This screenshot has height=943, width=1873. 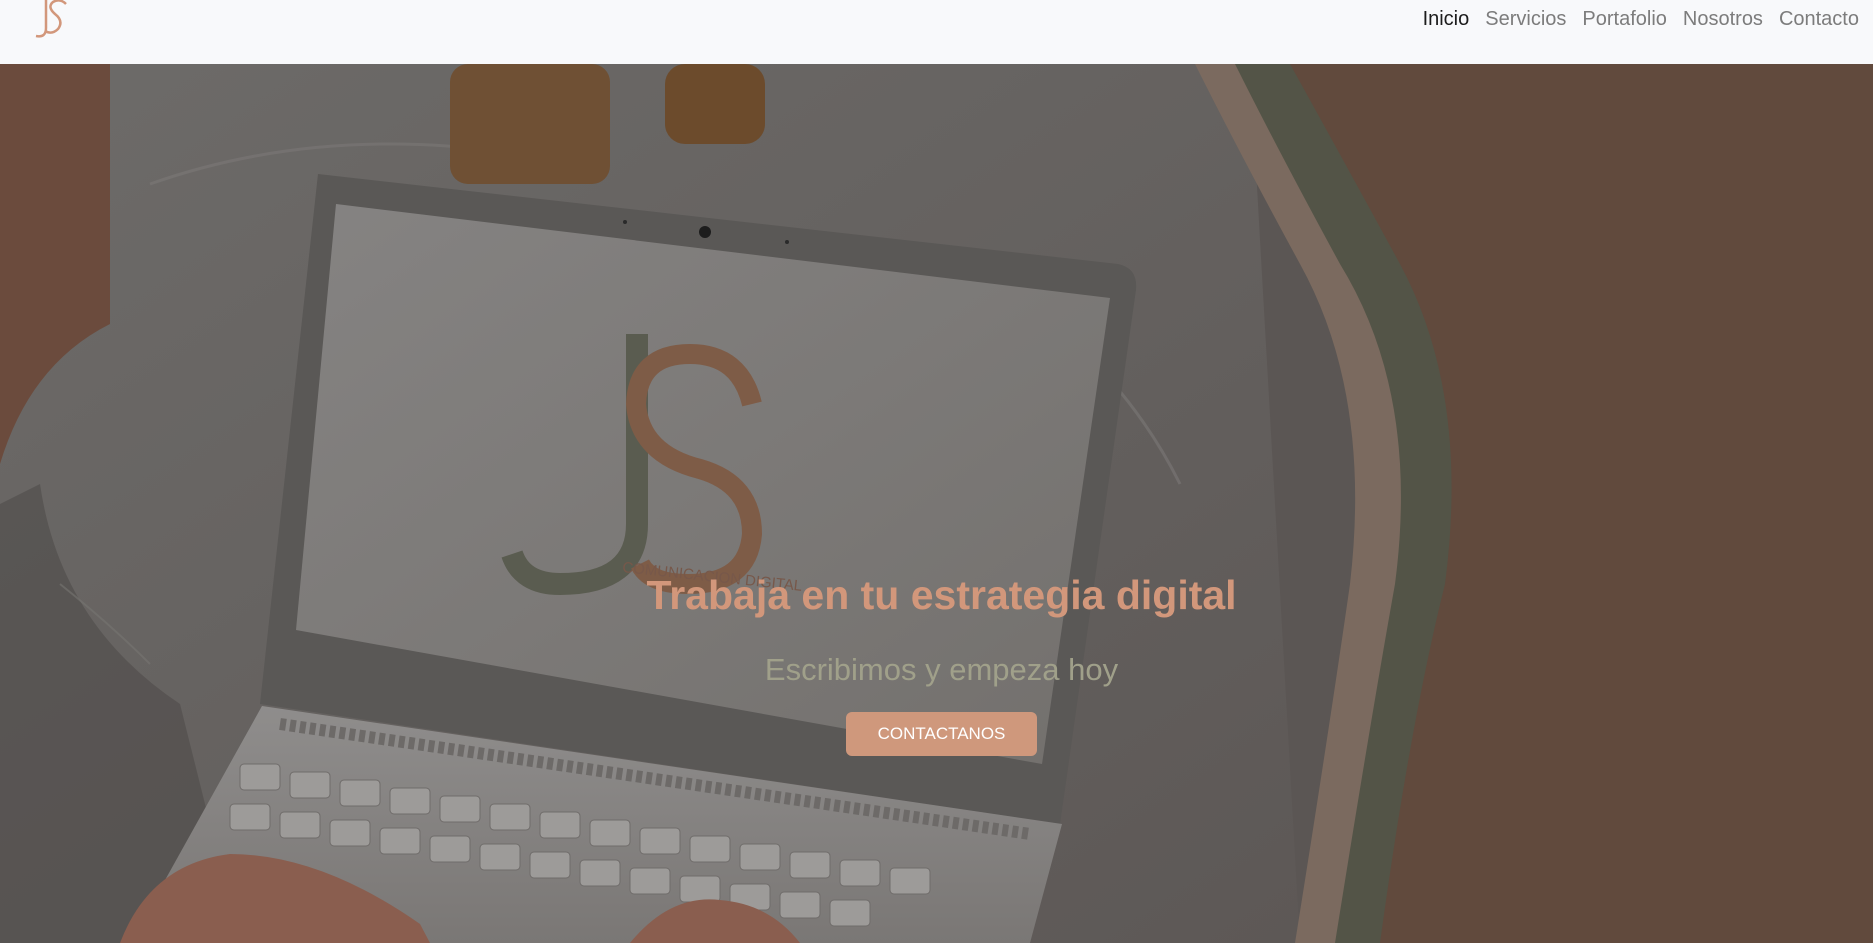 What do you see at coordinates (1819, 19) in the screenshot?
I see `nav-link-contacto: Contacto` at bounding box center [1819, 19].